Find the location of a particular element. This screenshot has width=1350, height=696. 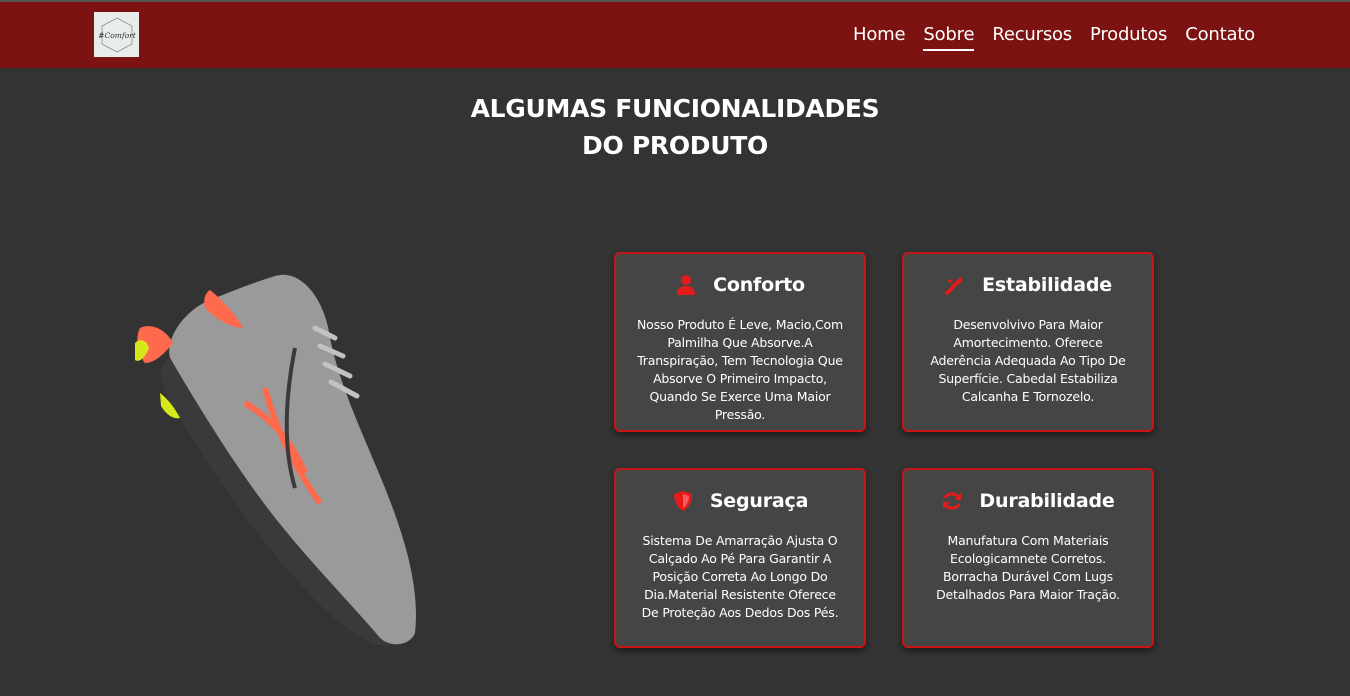

logo-text: #Comfort is located at coordinates (117, 35).